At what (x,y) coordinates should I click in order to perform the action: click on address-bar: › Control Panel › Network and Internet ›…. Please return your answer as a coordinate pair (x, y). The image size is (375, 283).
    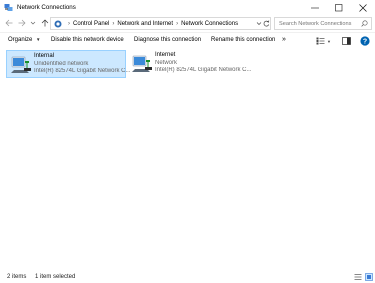
    Looking at the image, I should click on (160, 23).